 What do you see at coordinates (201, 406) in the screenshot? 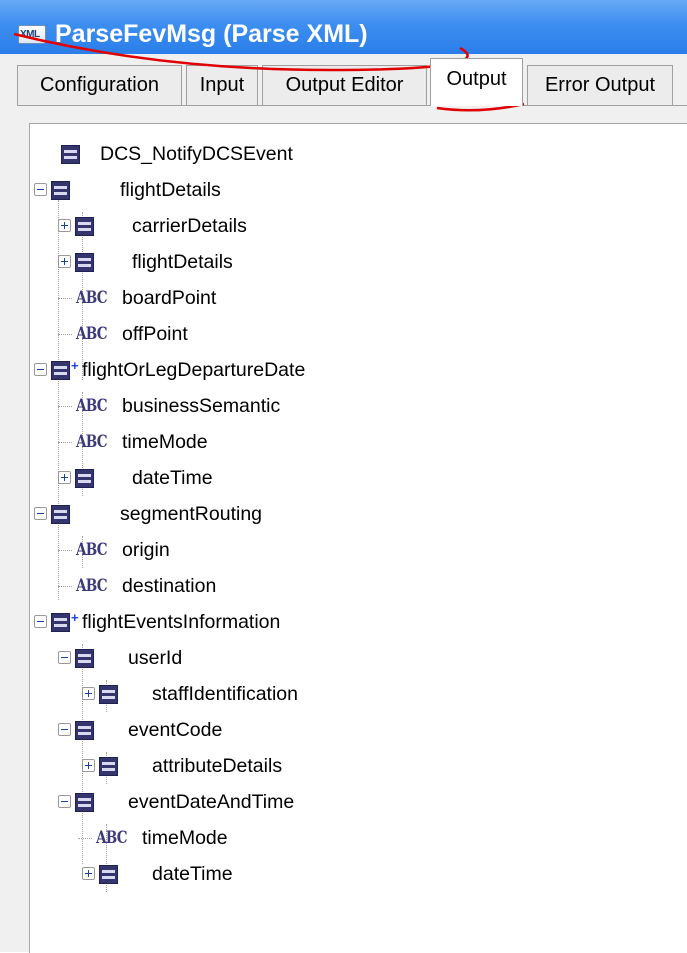
I see `tree-node-label: businessSemantic` at bounding box center [201, 406].